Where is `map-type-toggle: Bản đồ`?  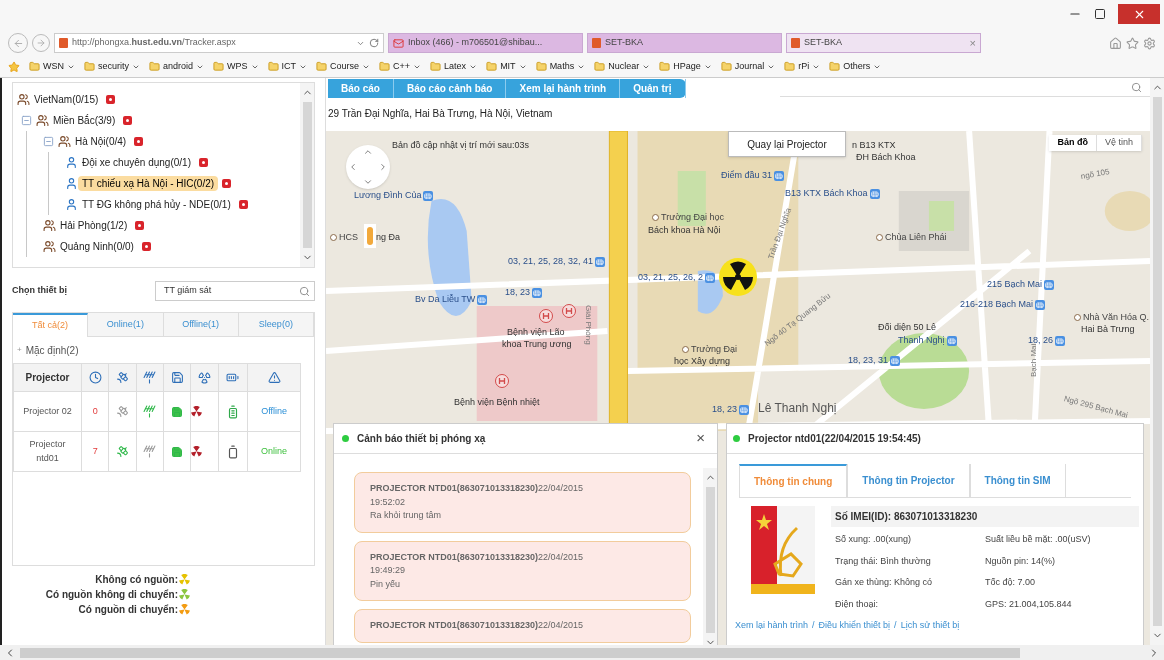 map-type-toggle: Bản đồ is located at coordinates (1073, 143).